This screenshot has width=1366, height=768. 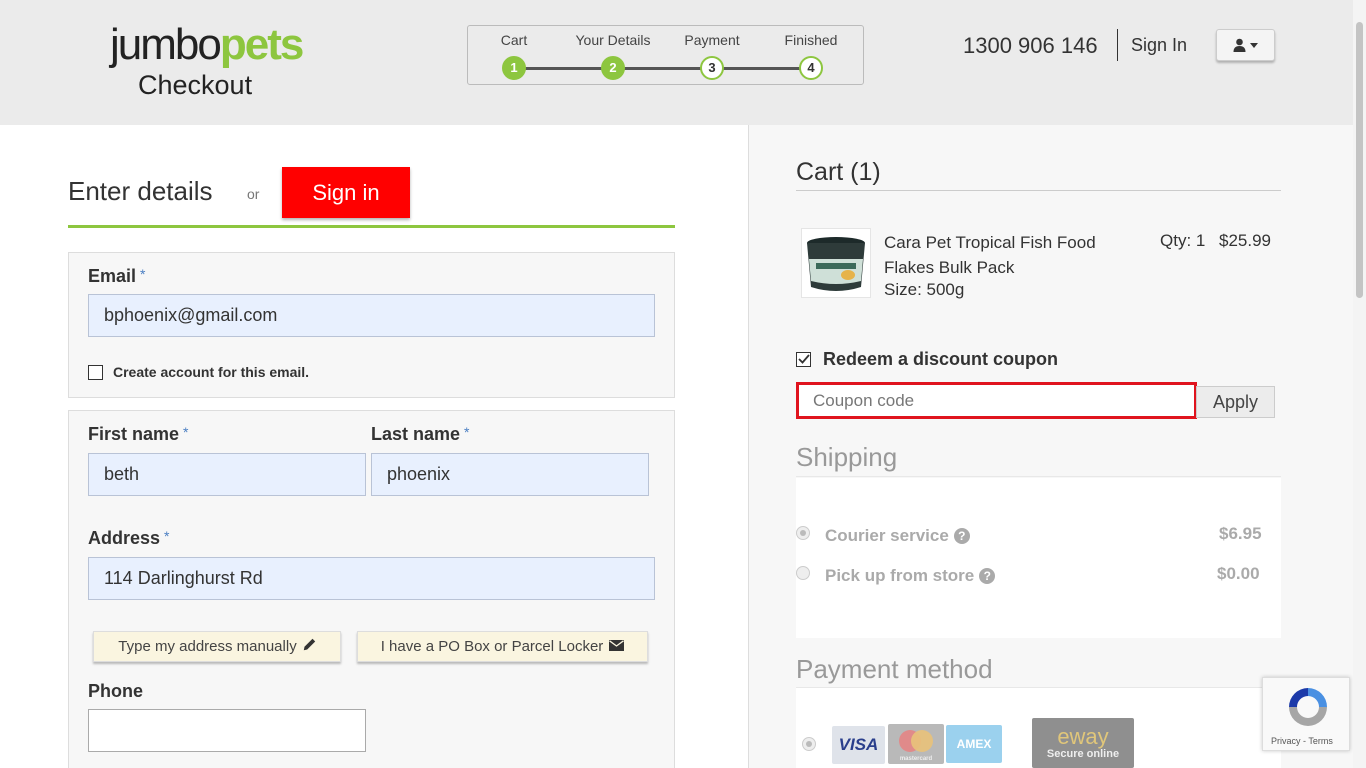 I want to click on email-label: Email *, so click(x=117, y=276).